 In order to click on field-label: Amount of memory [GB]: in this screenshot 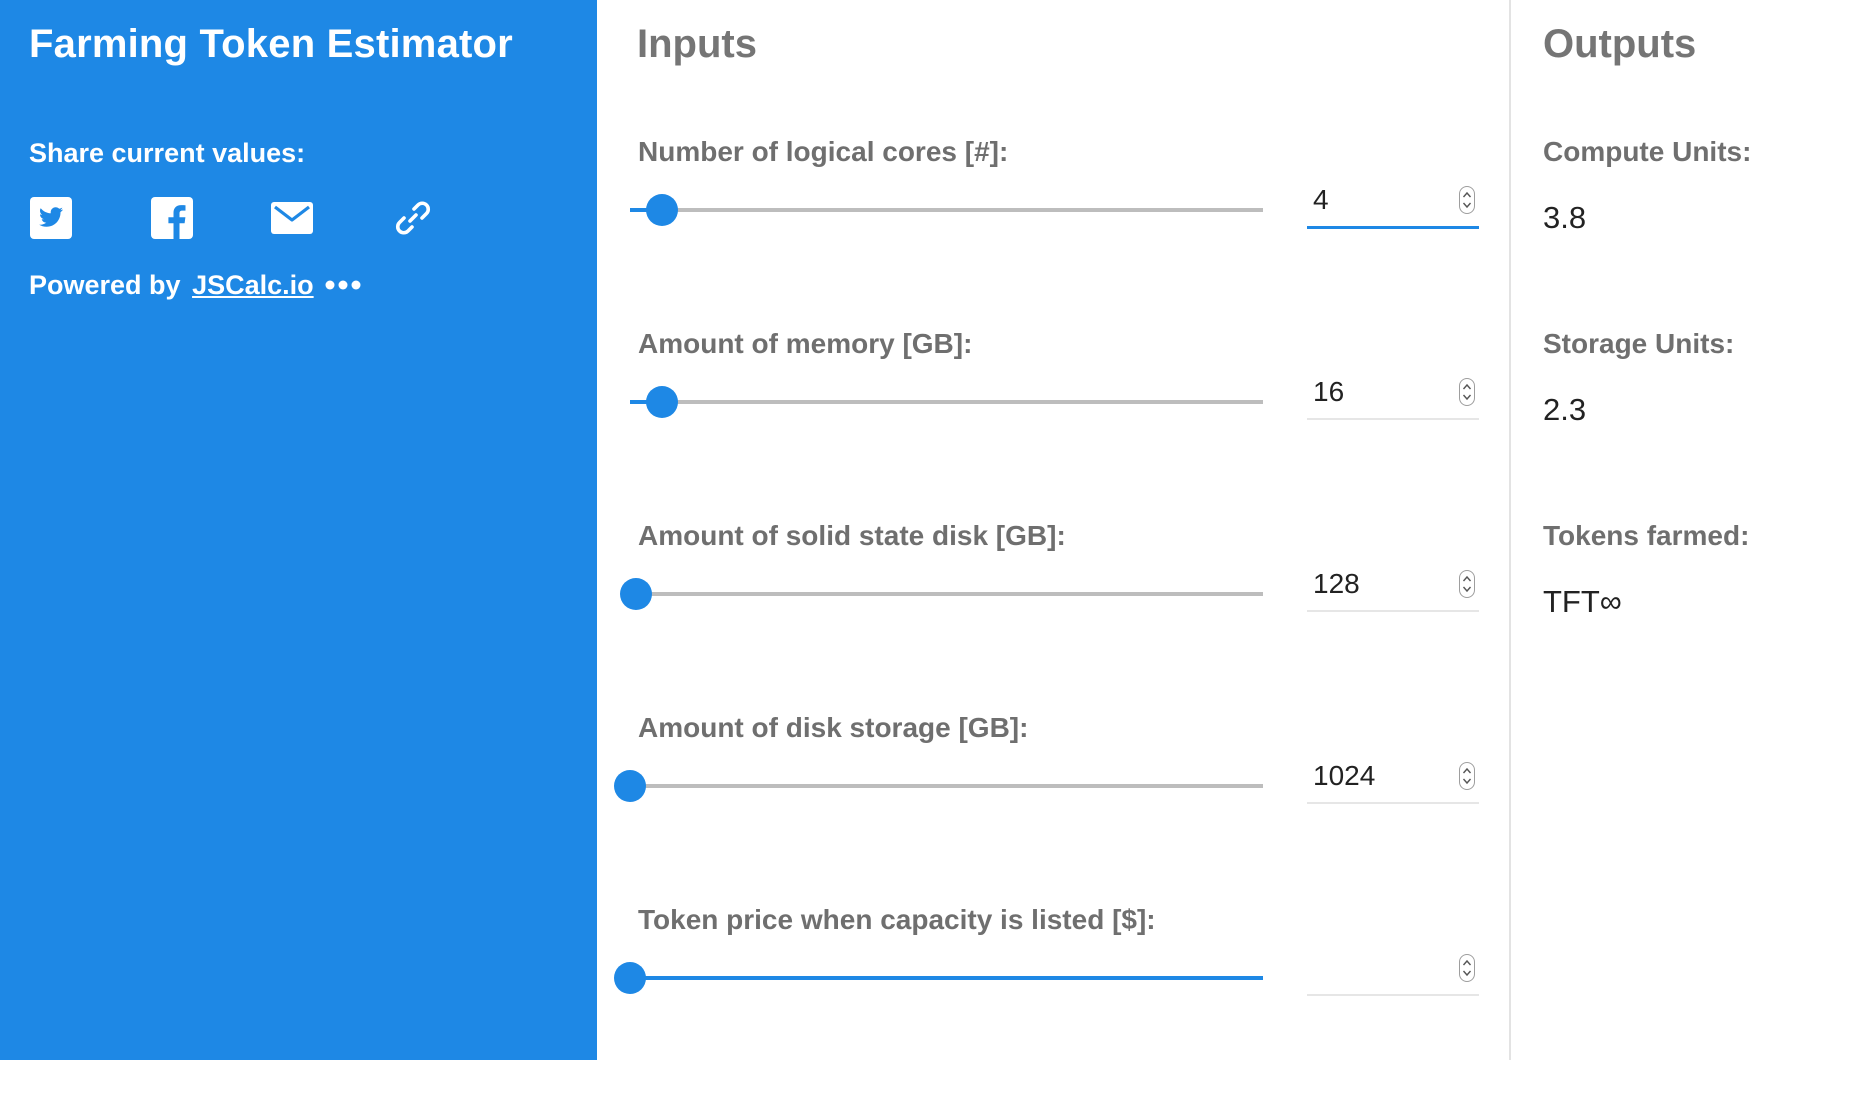, I will do `click(805, 343)`.